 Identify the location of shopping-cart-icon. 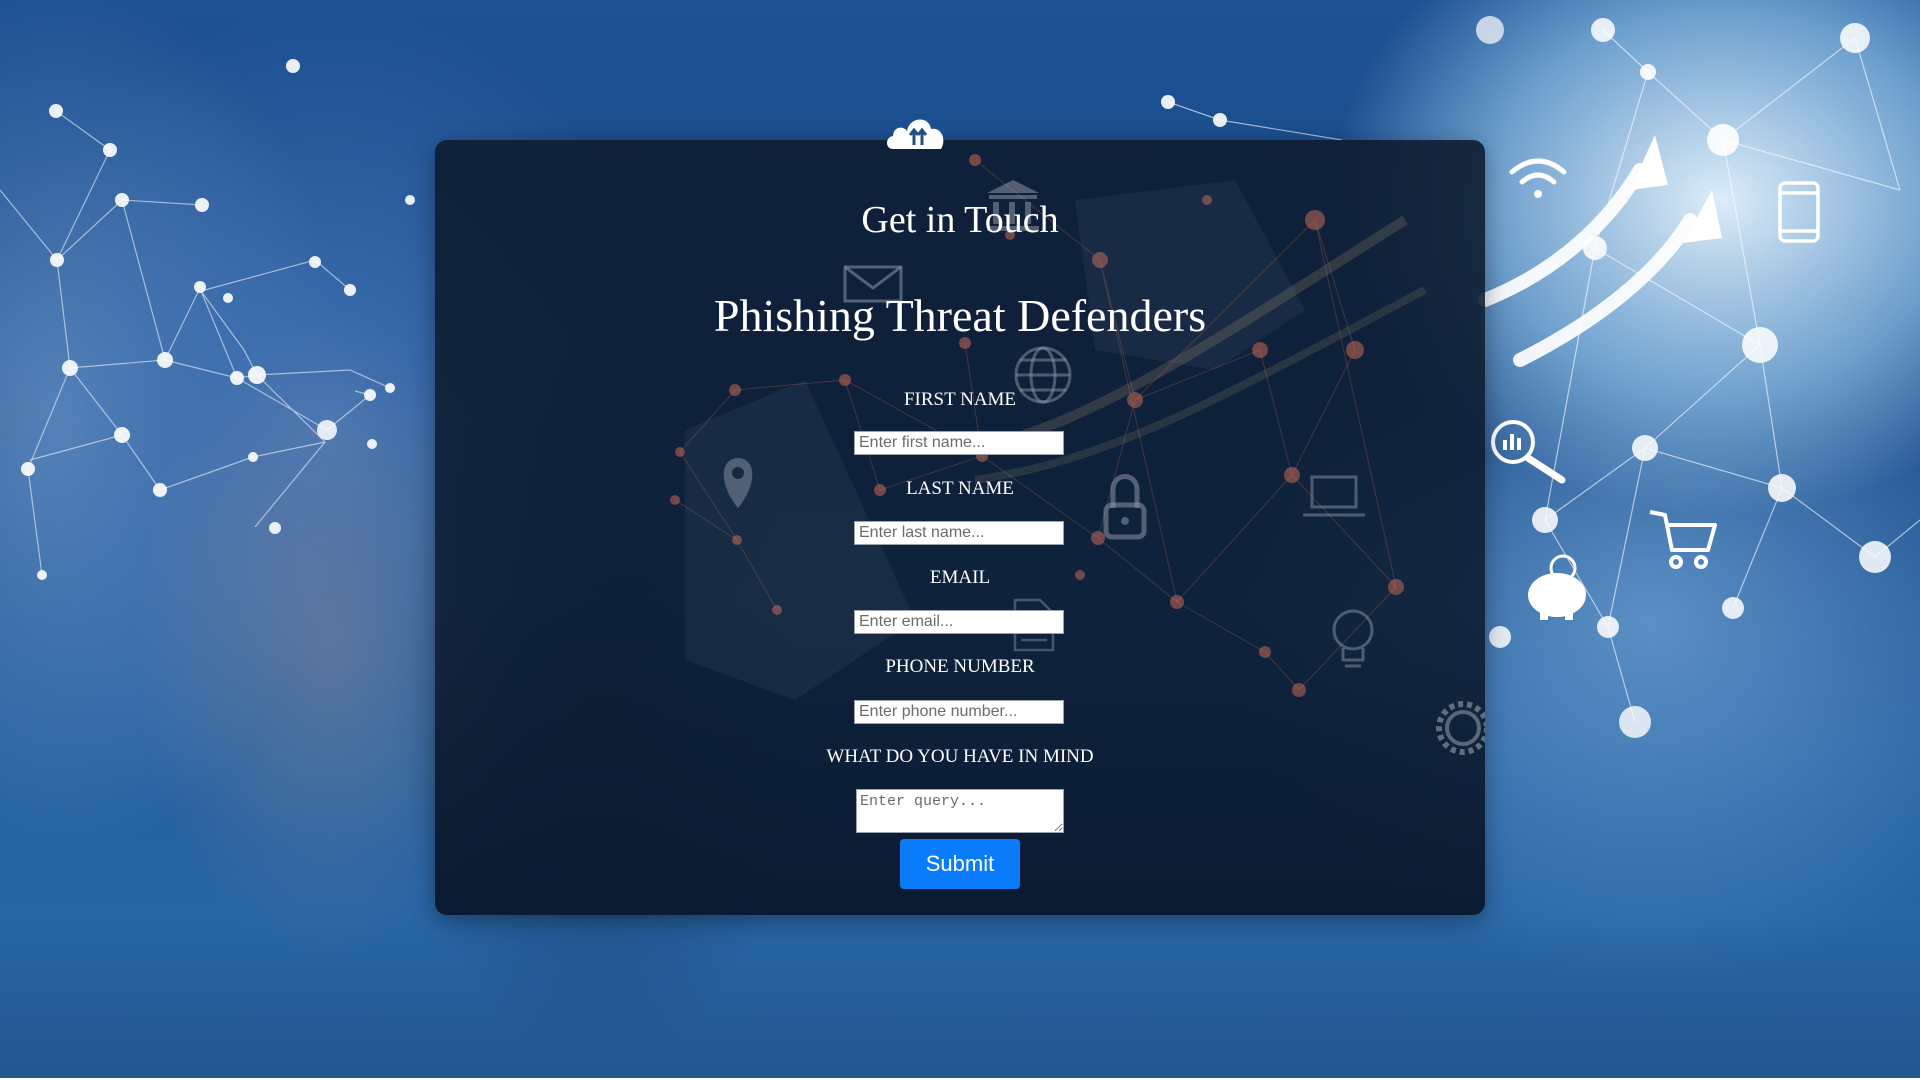
(1683, 539).